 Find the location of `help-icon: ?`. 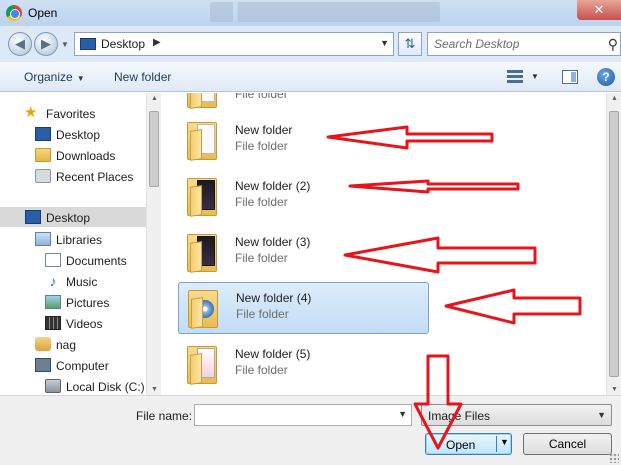

help-icon: ? is located at coordinates (606, 77).